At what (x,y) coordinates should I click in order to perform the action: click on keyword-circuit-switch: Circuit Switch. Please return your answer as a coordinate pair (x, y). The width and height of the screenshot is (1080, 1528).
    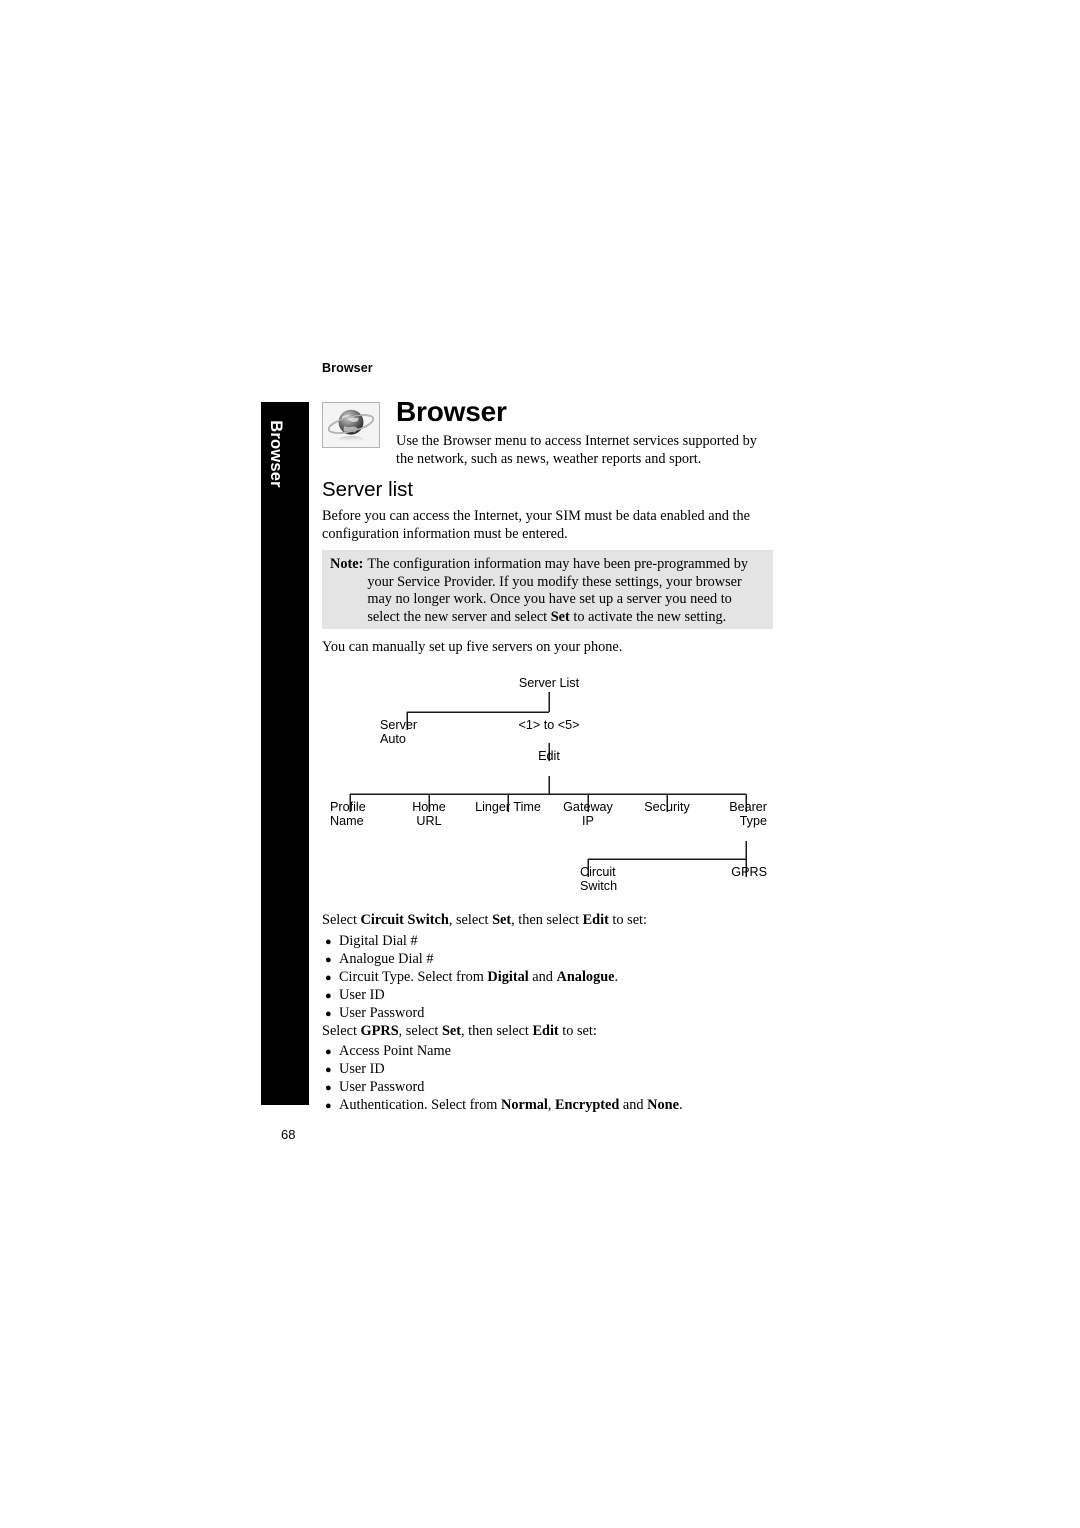
    Looking at the image, I should click on (404, 920).